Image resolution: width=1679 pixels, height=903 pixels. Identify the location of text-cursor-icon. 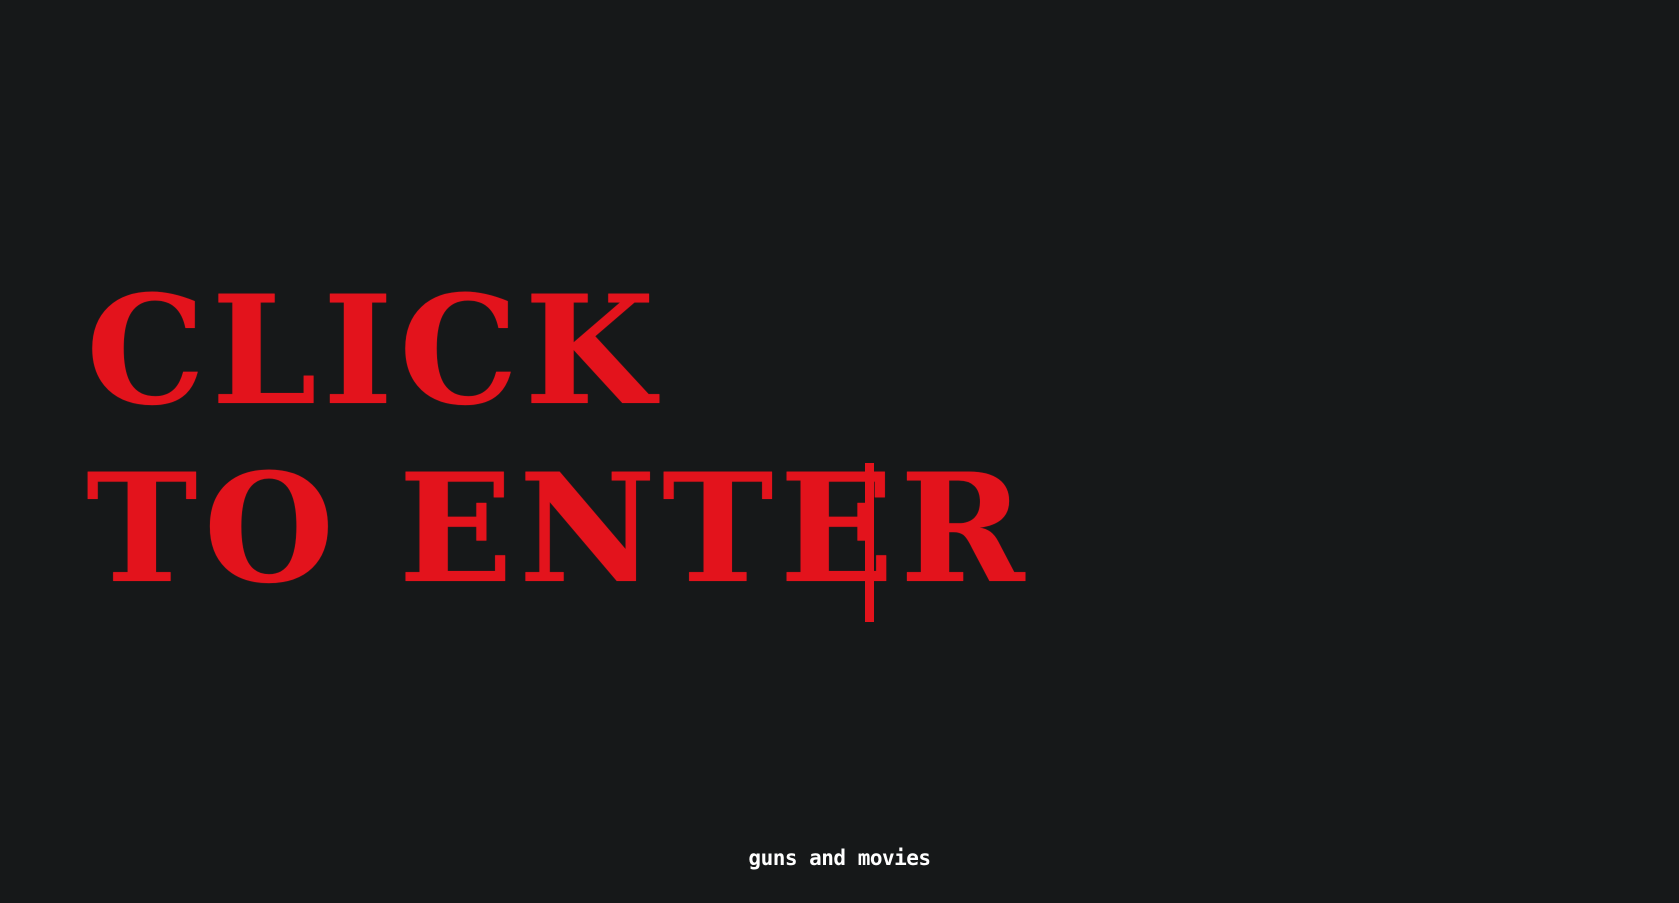
(869, 542).